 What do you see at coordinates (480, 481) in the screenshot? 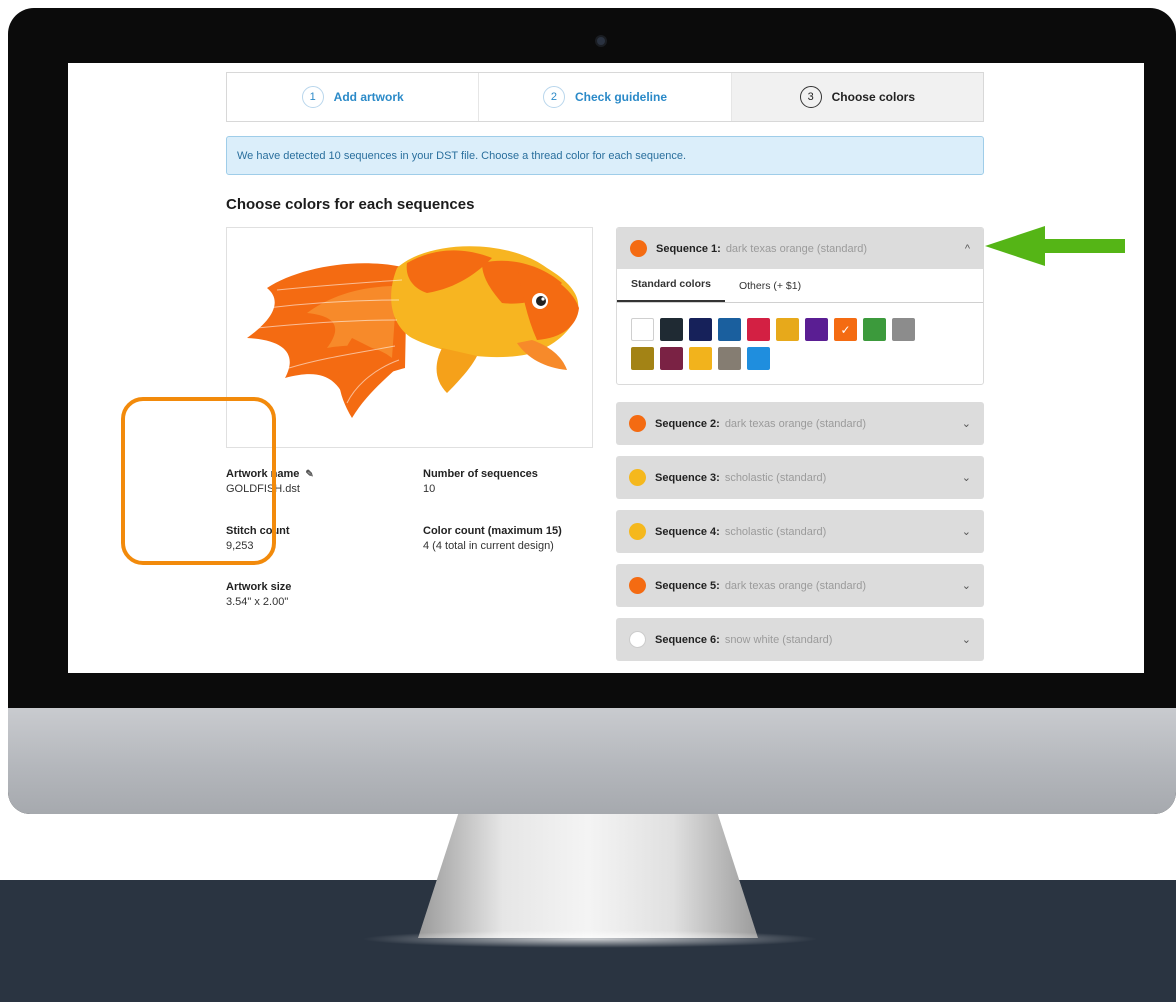
I see `number-of-sequences-field: Number of sequences 10` at bounding box center [480, 481].